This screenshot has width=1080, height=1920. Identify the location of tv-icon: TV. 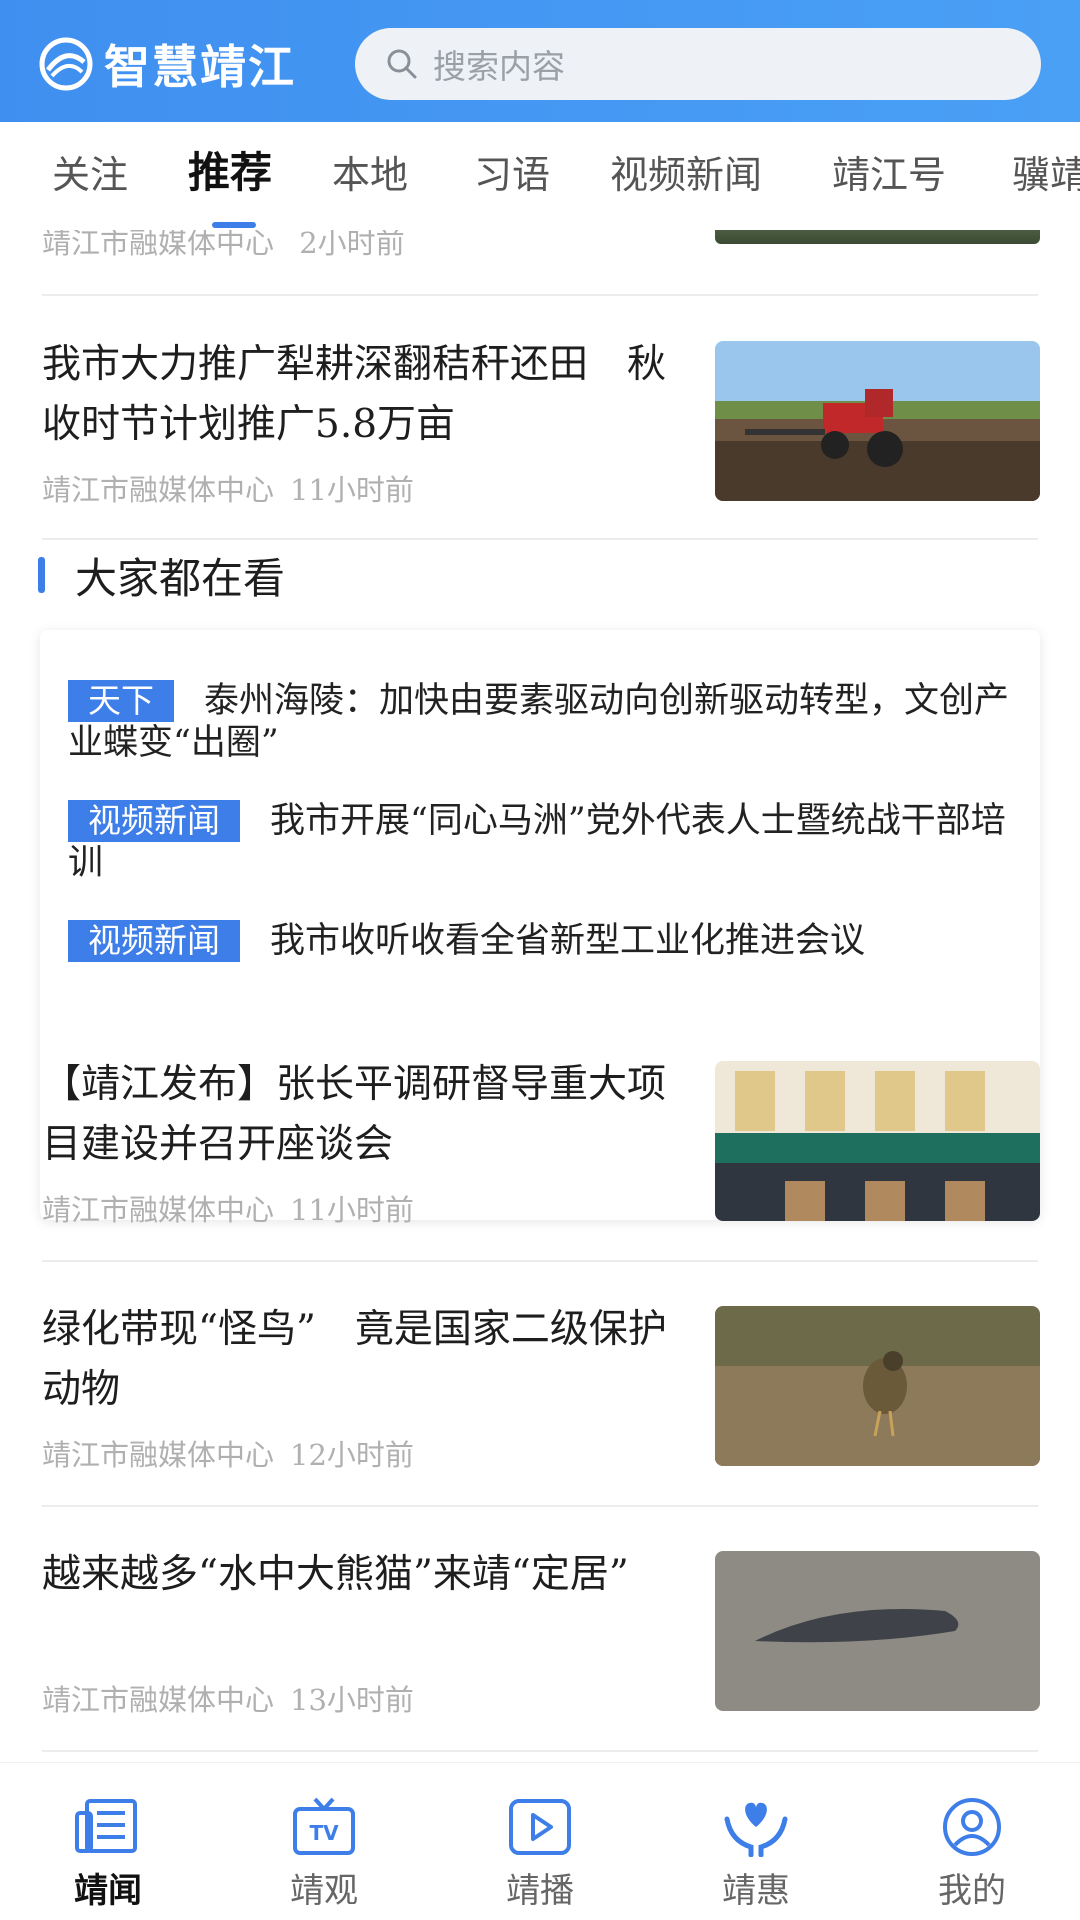
(324, 1826).